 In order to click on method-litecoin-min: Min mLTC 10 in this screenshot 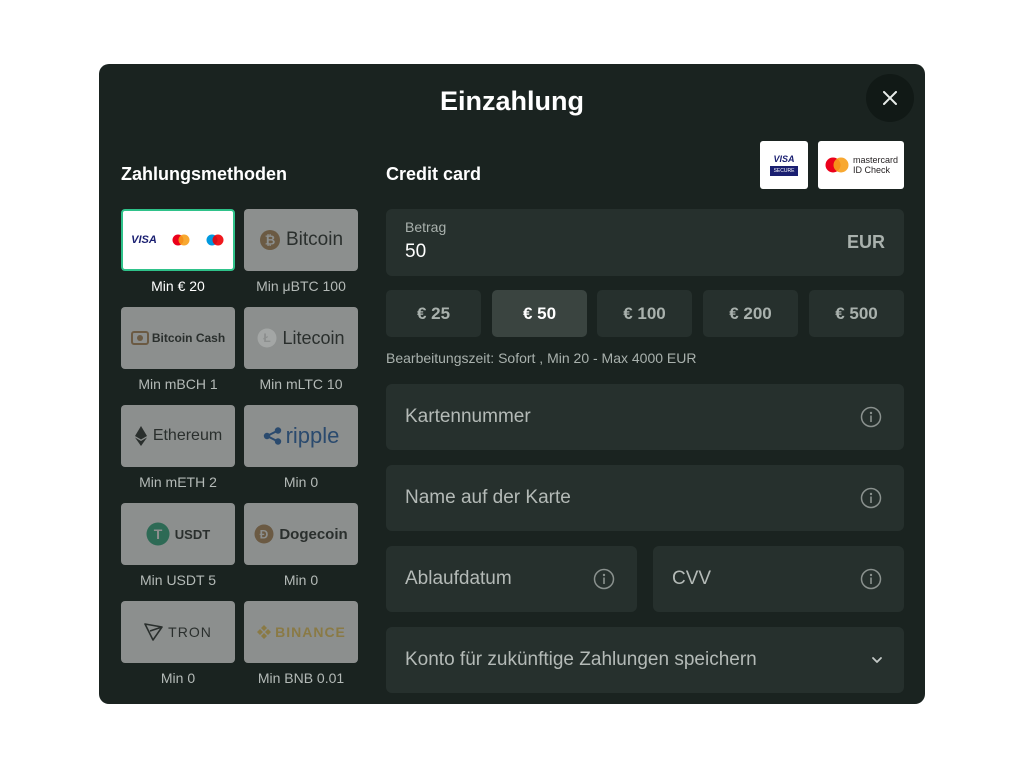, I will do `click(301, 384)`.